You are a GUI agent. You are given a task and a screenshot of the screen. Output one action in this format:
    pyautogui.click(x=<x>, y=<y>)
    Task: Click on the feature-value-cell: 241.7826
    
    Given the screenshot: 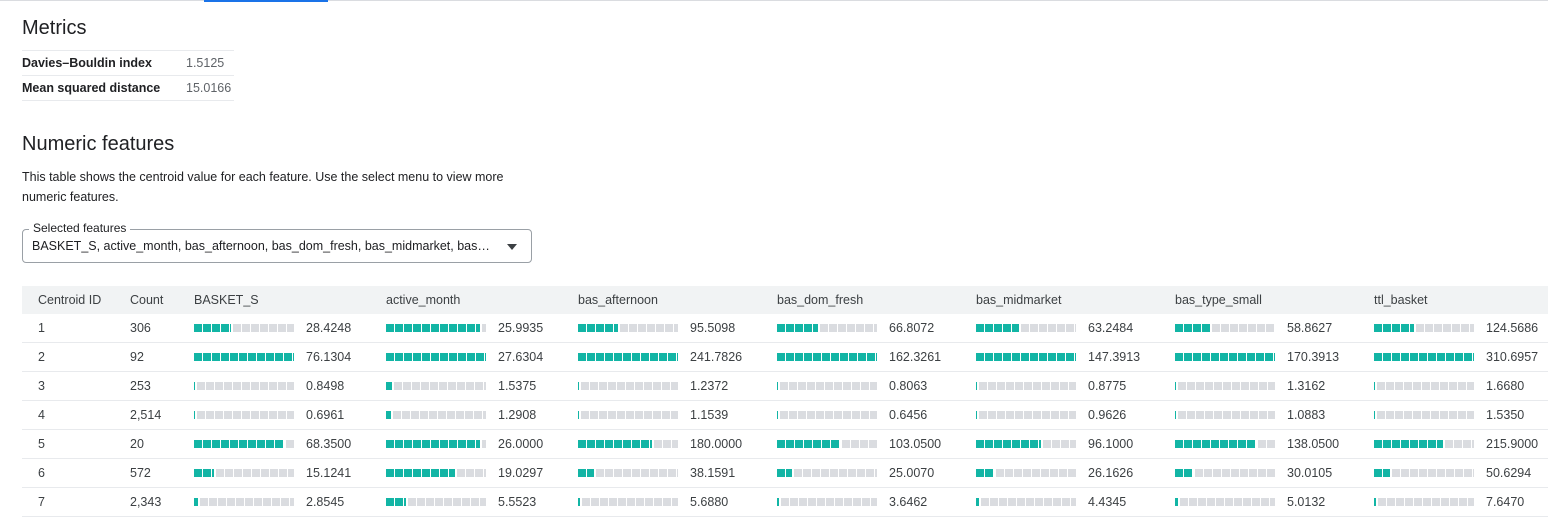 What is the action you would take?
    pyautogui.click(x=661, y=357)
    